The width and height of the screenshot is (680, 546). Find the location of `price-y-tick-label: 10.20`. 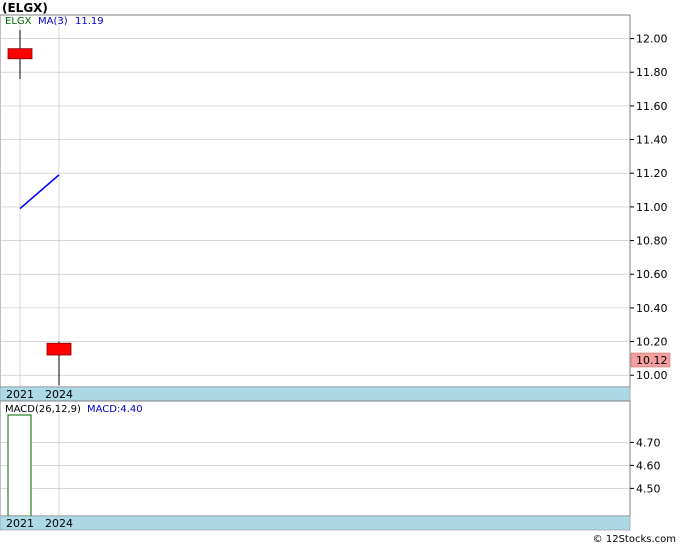

price-y-tick-label: 10.20 is located at coordinates (652, 342).